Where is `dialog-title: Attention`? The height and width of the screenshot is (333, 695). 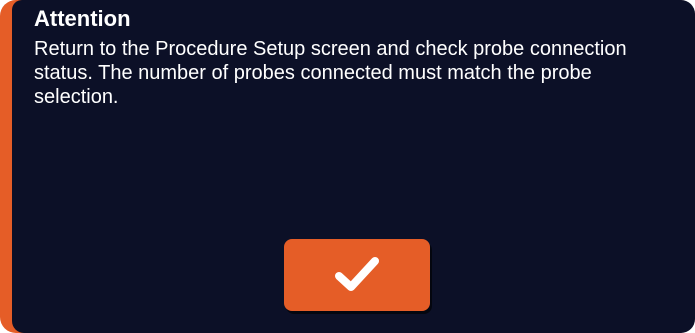
dialog-title: Attention is located at coordinates (82, 18).